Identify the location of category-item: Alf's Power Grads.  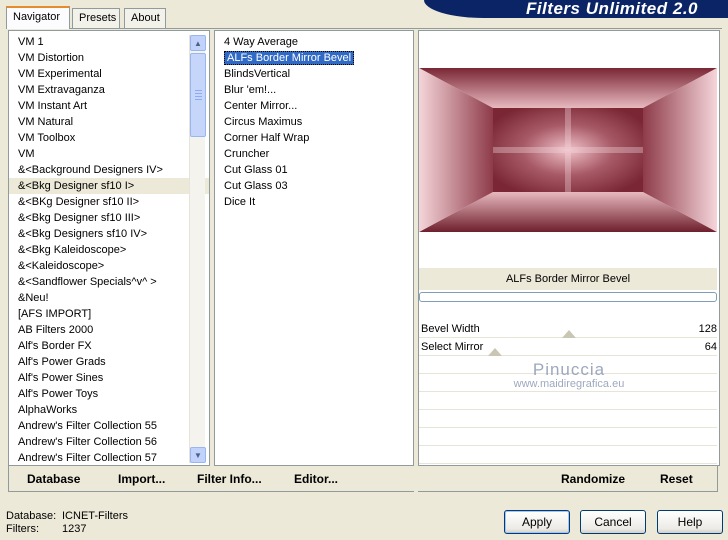
(109, 362).